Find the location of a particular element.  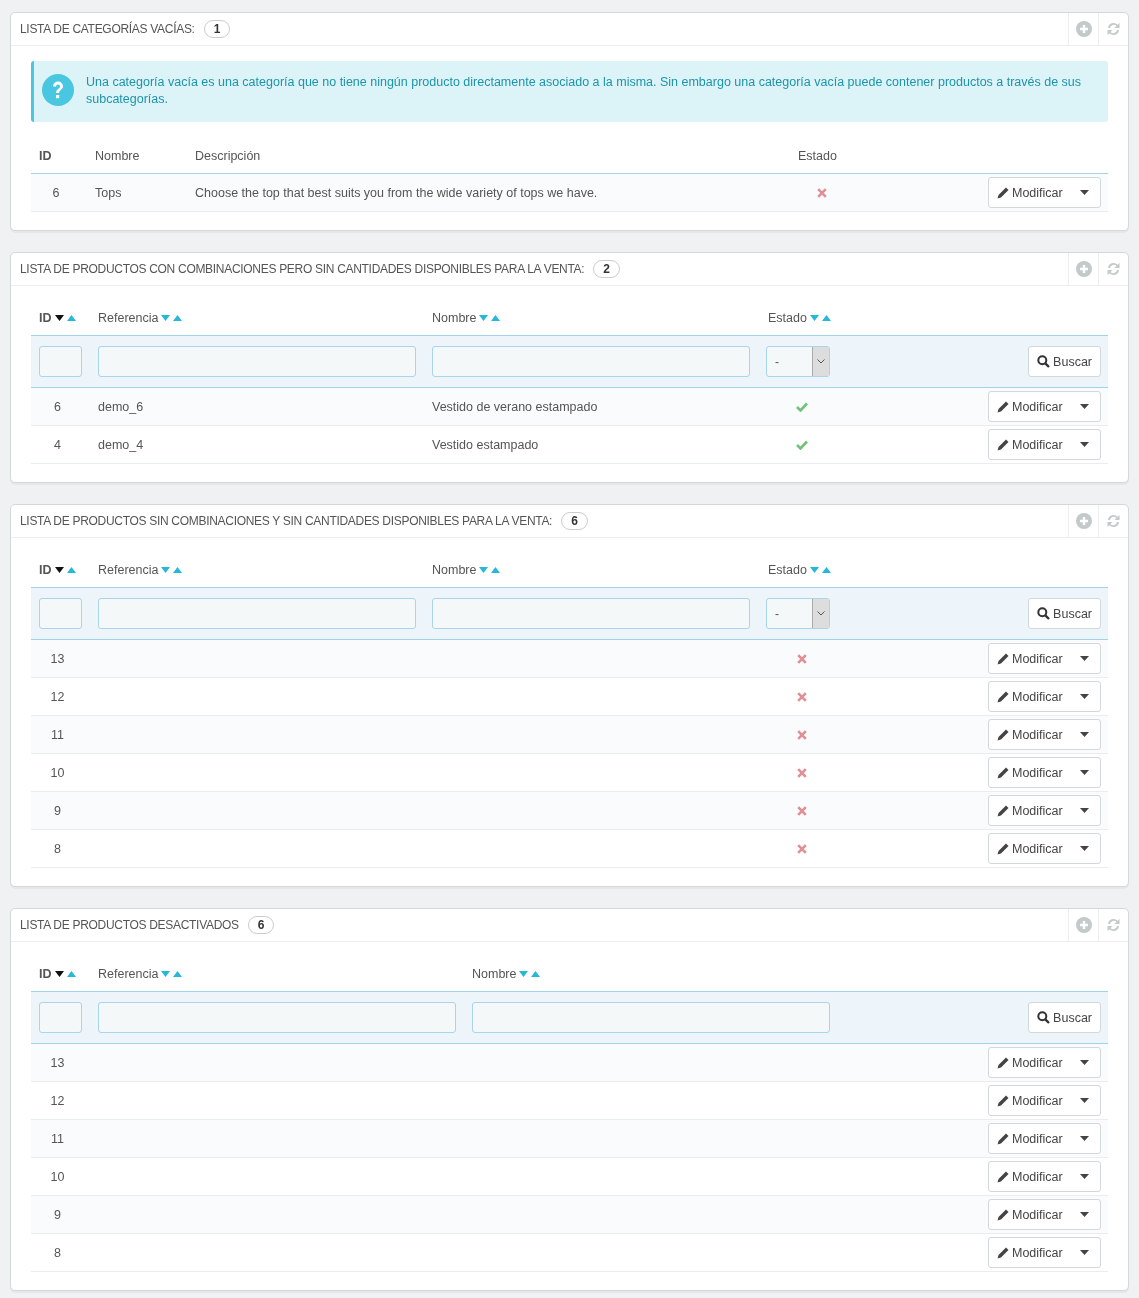

id-cell: 8 is located at coordinates (57, 848).